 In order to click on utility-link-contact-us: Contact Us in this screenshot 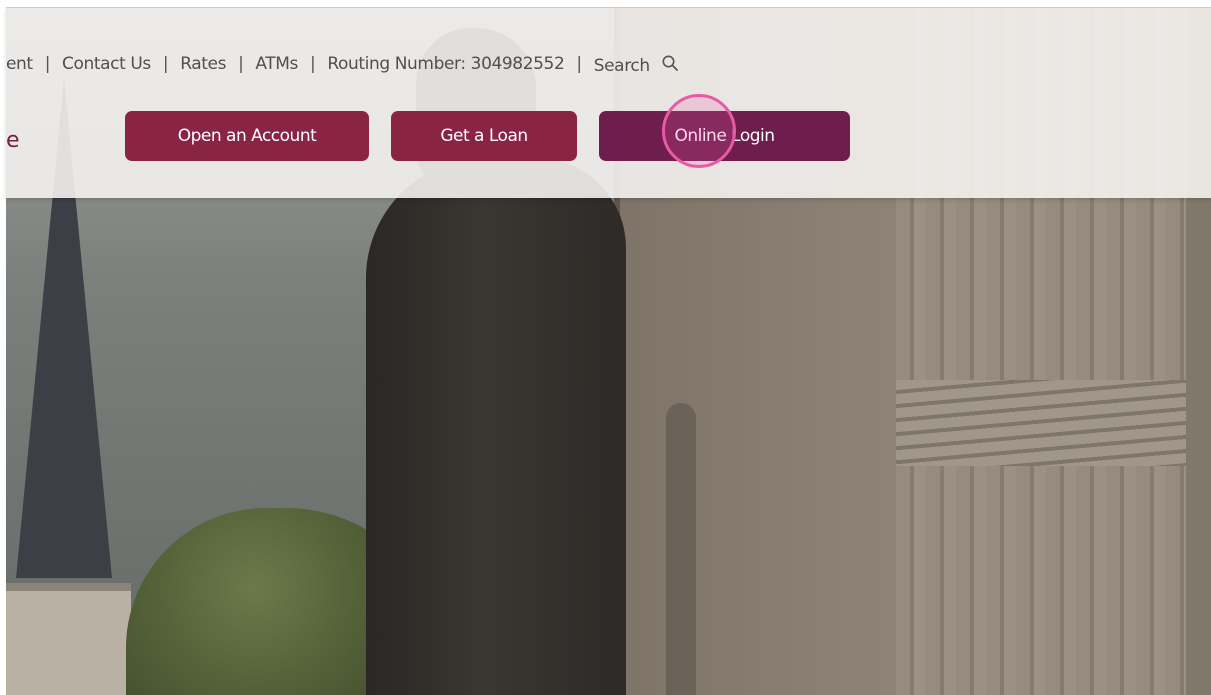, I will do `click(106, 64)`.